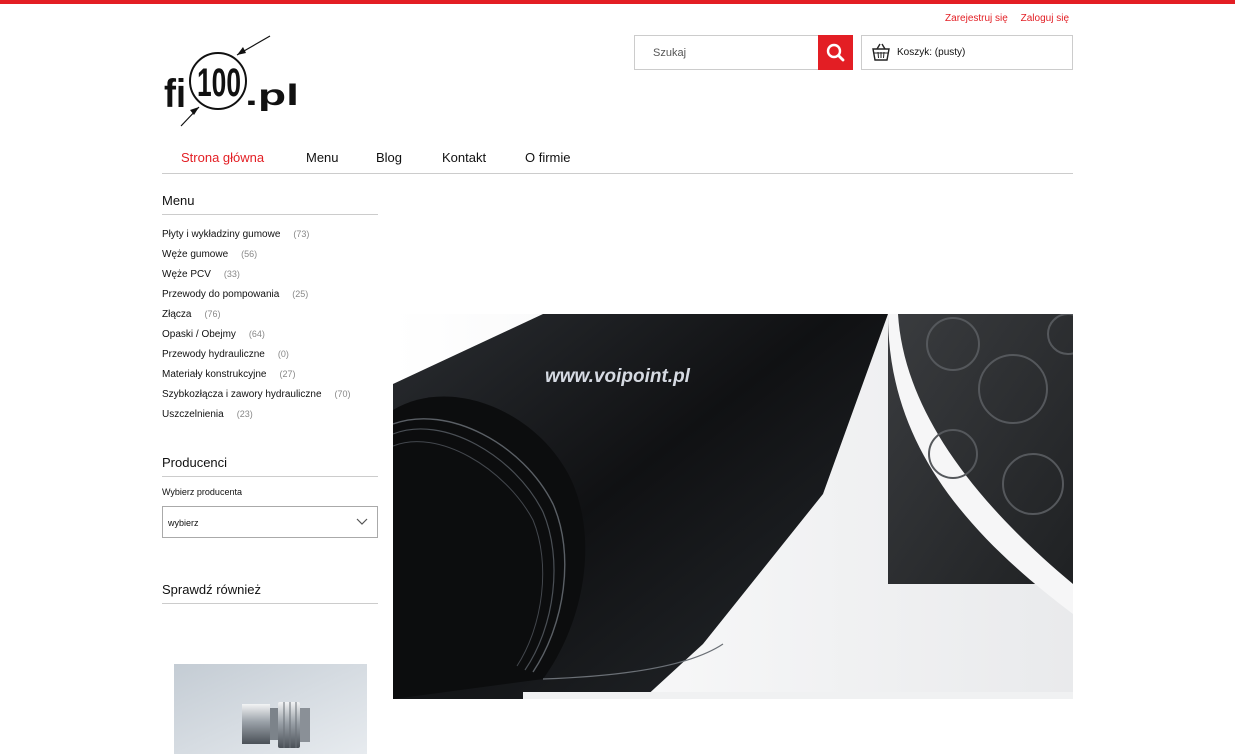 Image resolution: width=1235 pixels, height=754 pixels. What do you see at coordinates (195, 254) in the screenshot?
I see `category-label: Węże gumowe` at bounding box center [195, 254].